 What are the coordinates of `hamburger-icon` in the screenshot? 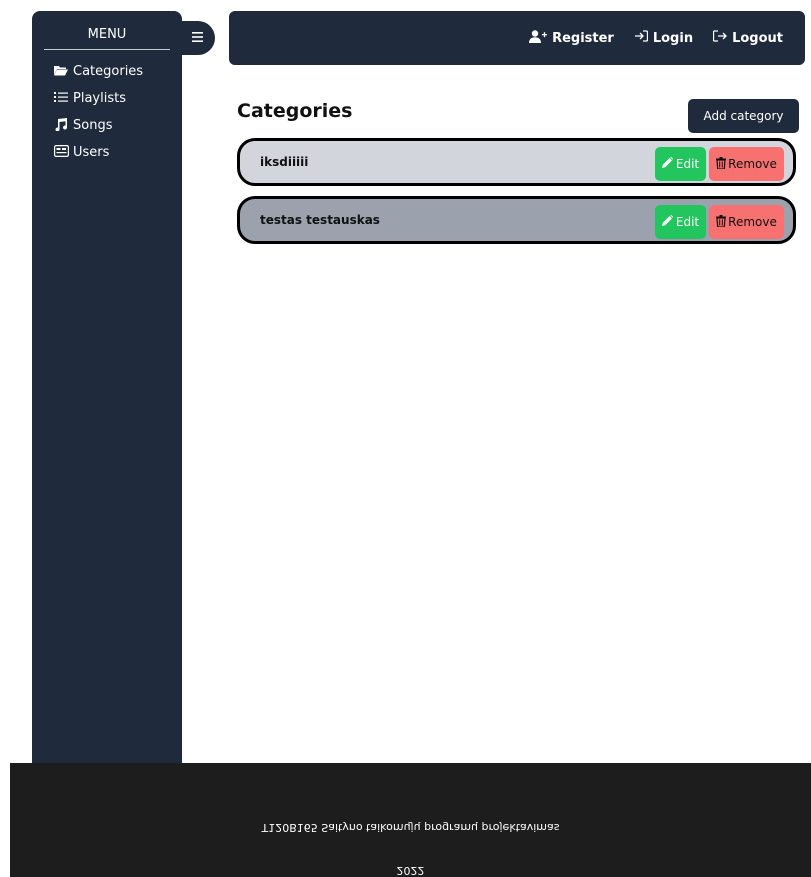 It's located at (197, 38).